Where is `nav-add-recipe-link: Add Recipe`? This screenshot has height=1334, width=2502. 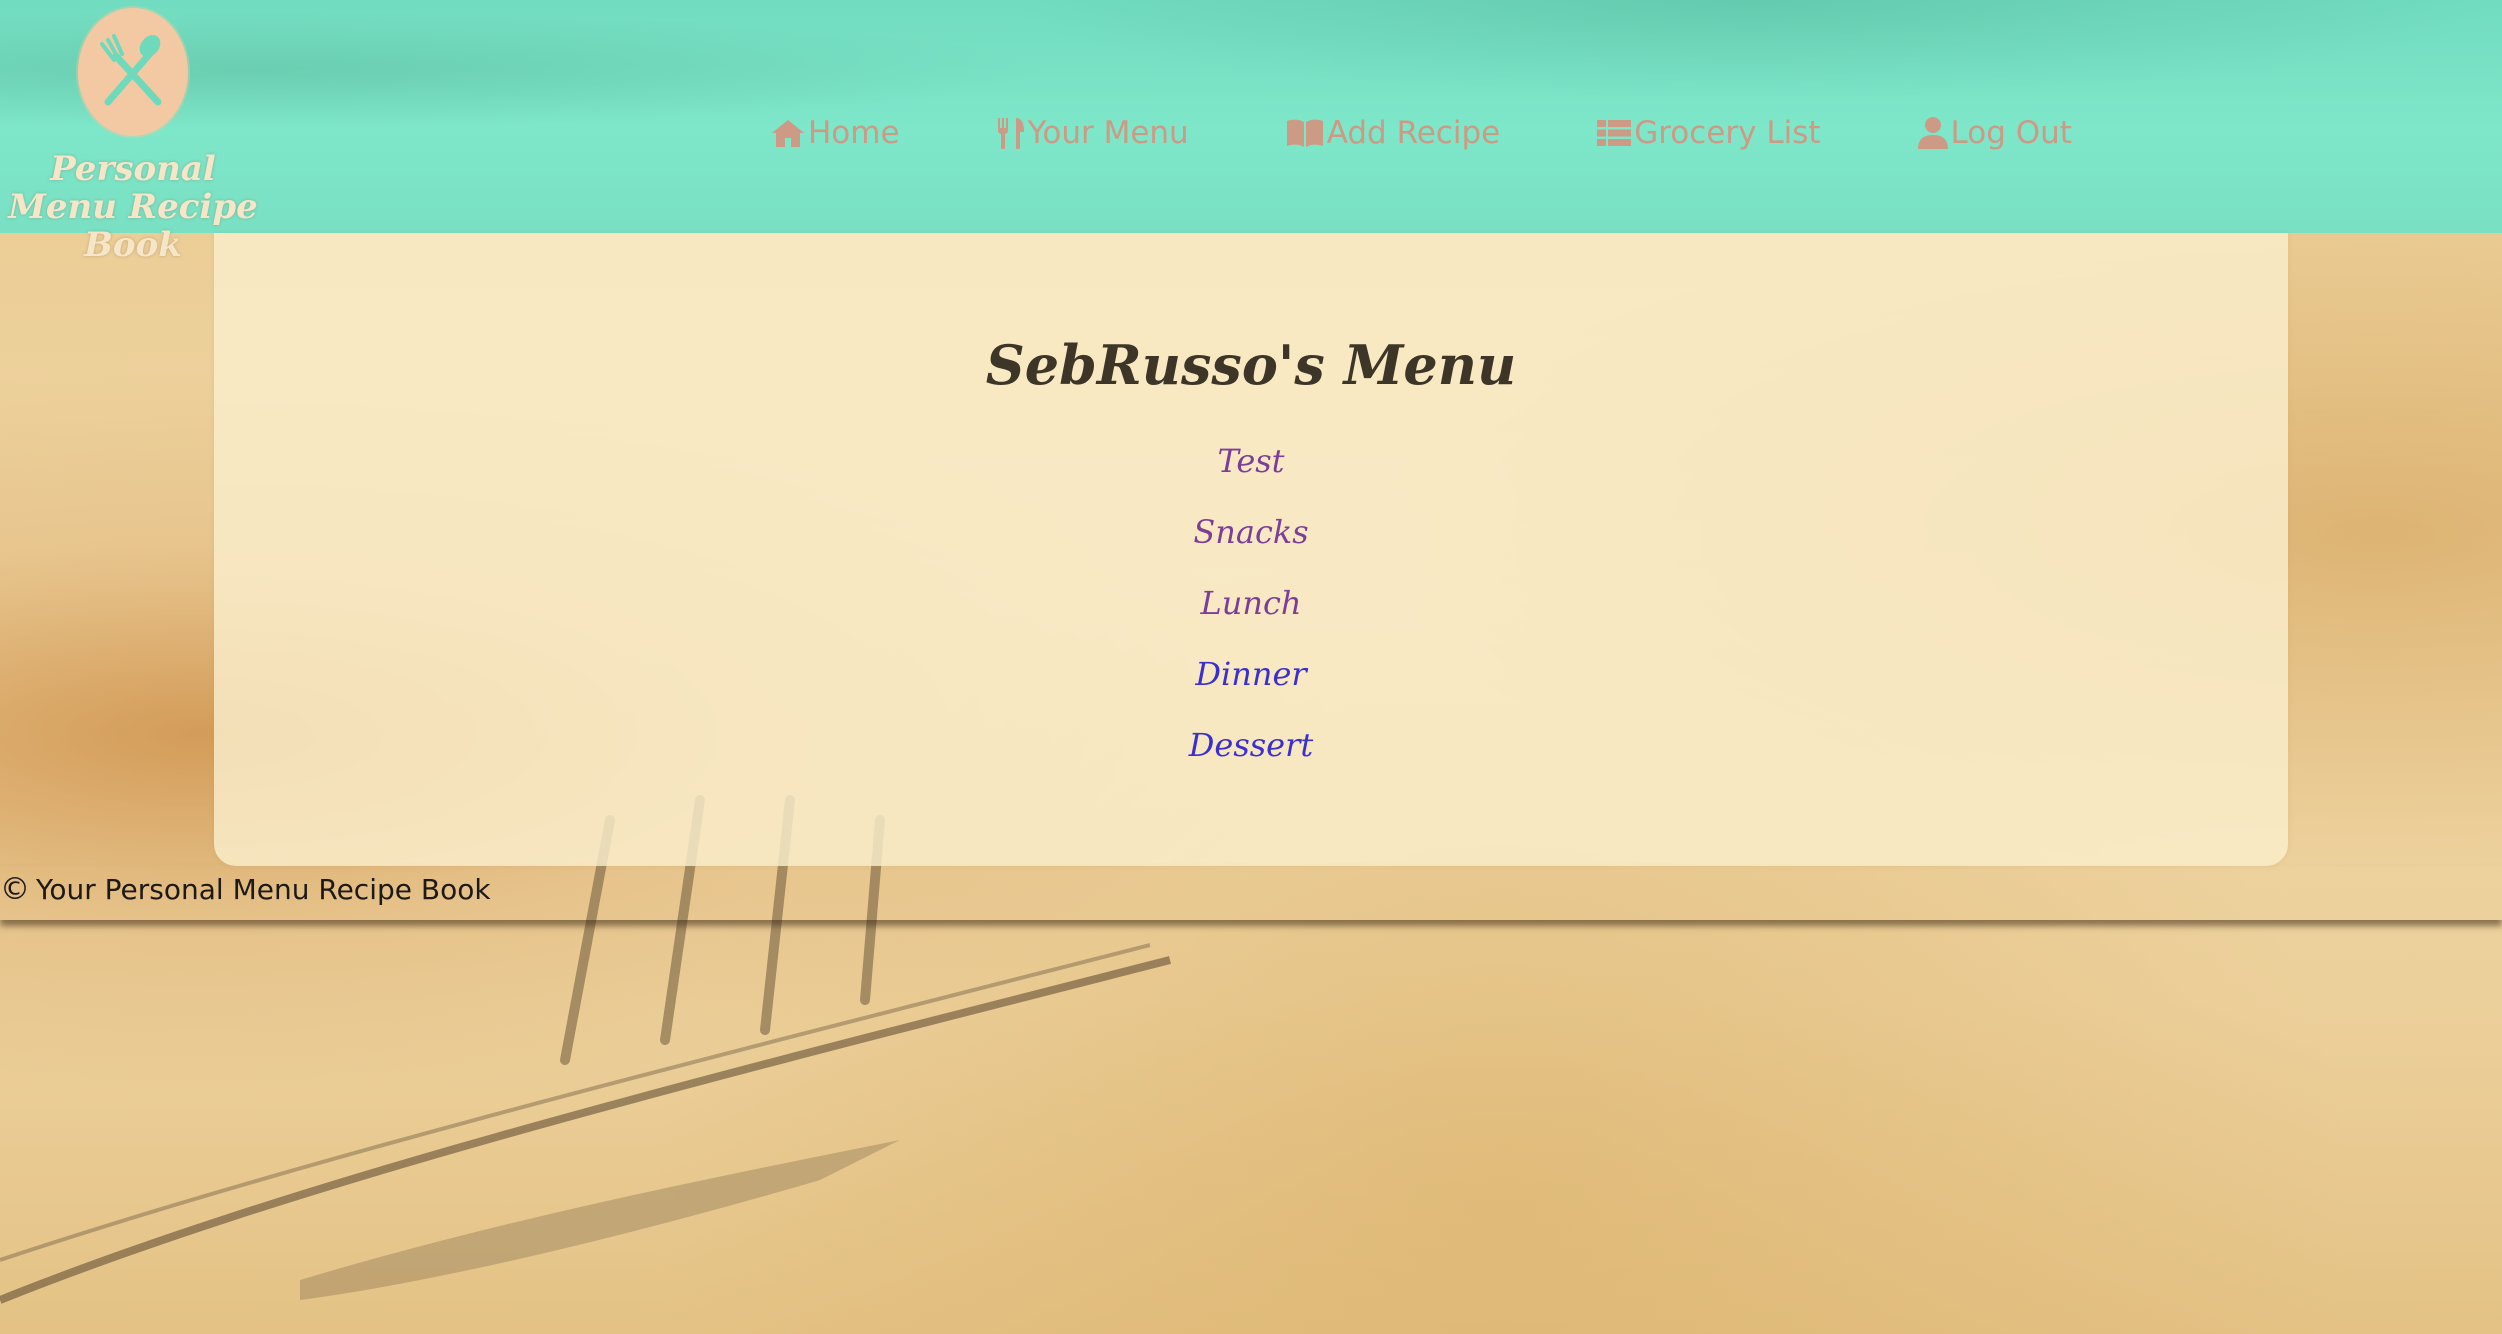
nav-add-recipe-link: Add Recipe is located at coordinates (1393, 132).